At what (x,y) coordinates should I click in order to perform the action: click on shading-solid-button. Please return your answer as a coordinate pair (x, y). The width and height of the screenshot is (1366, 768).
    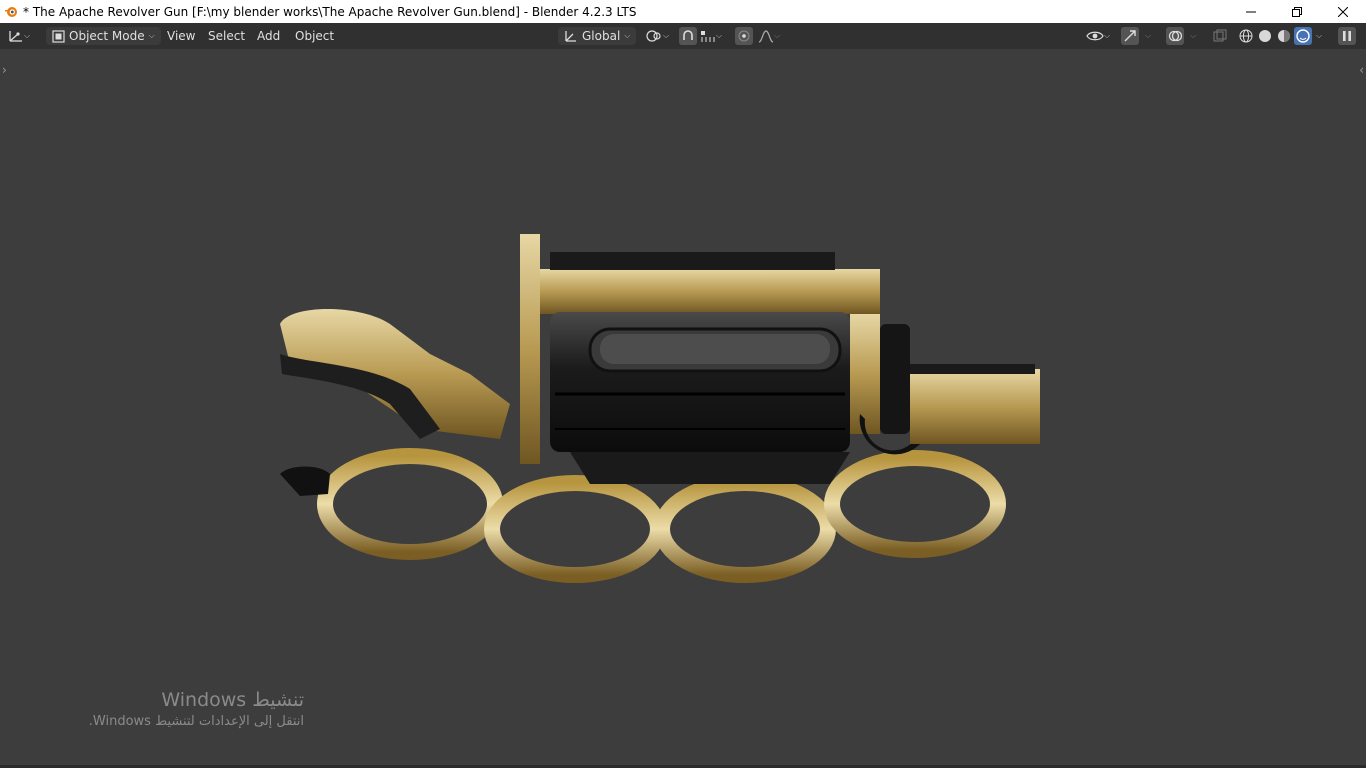
    Looking at the image, I should click on (1265, 36).